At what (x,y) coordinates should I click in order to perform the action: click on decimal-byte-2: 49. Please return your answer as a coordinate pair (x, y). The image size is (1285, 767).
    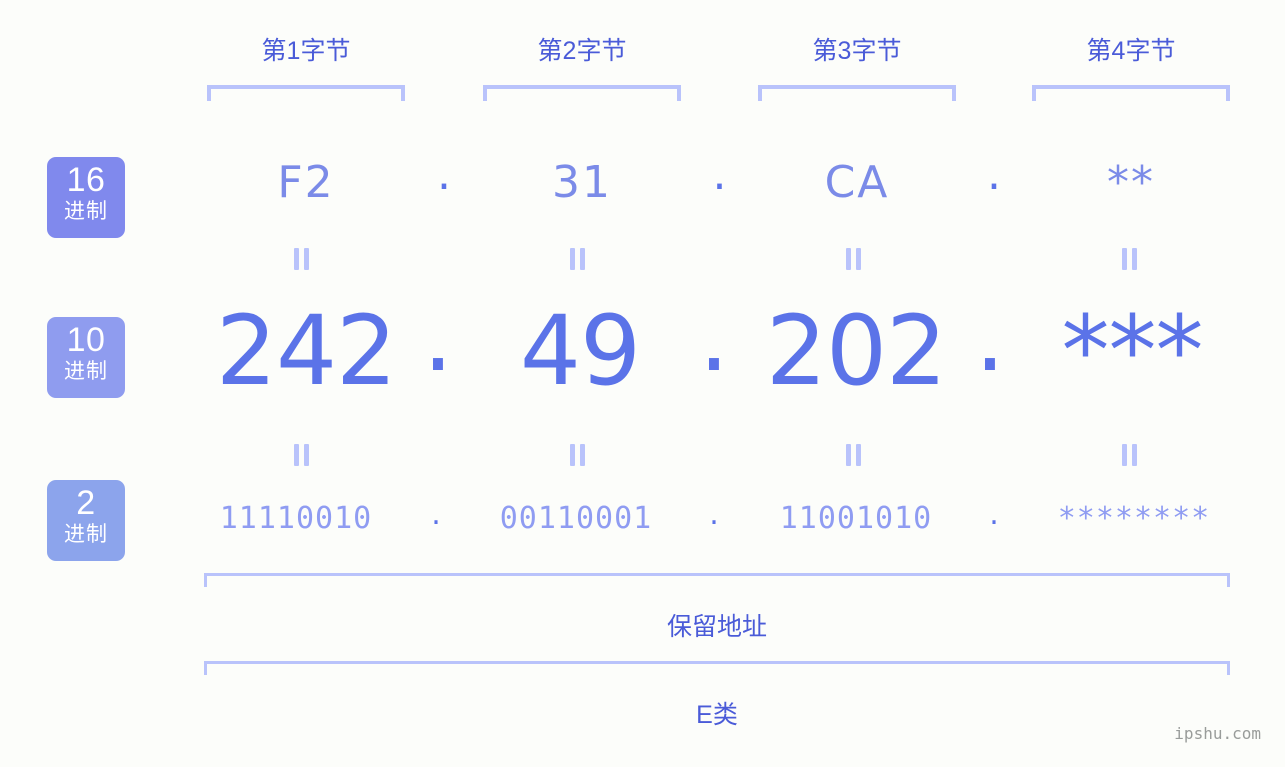
    Looking at the image, I should click on (580, 351).